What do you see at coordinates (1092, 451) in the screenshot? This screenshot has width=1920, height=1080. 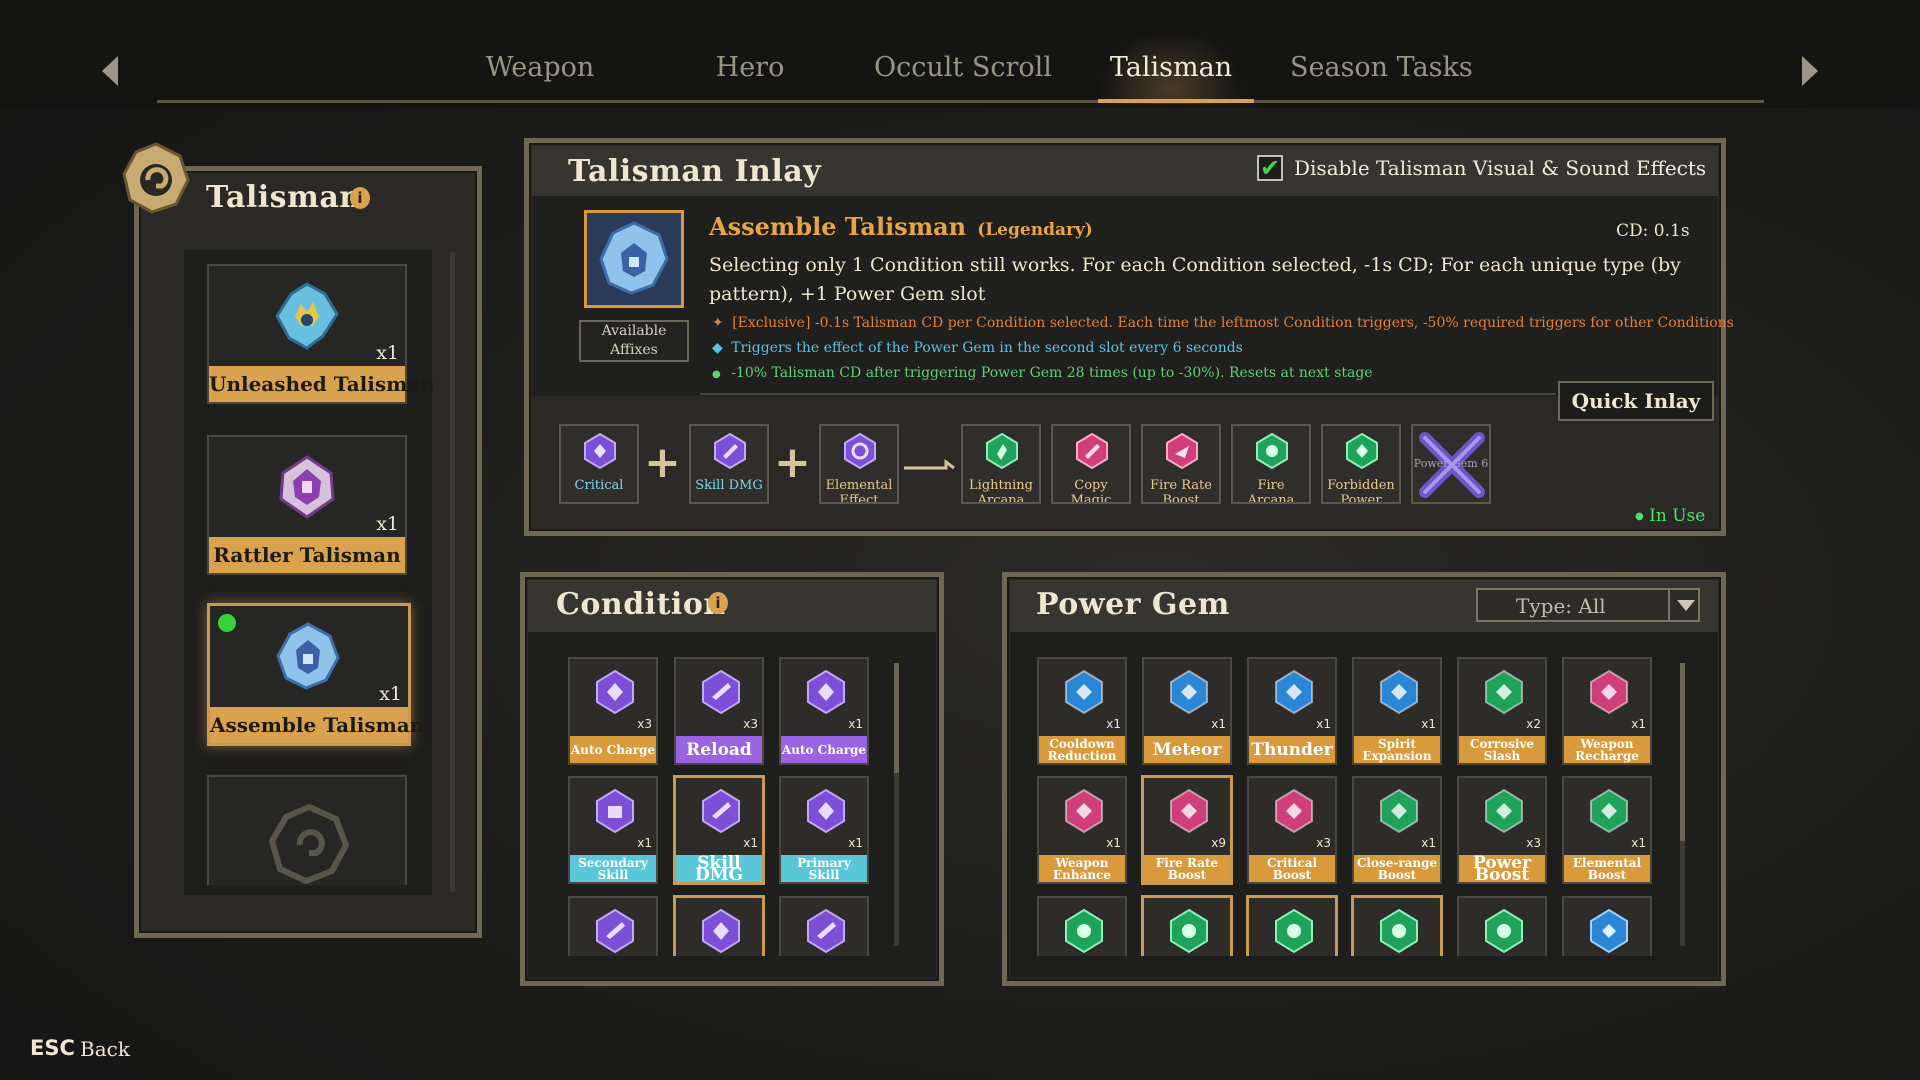 I see `copy-magic-gem-icon` at bounding box center [1092, 451].